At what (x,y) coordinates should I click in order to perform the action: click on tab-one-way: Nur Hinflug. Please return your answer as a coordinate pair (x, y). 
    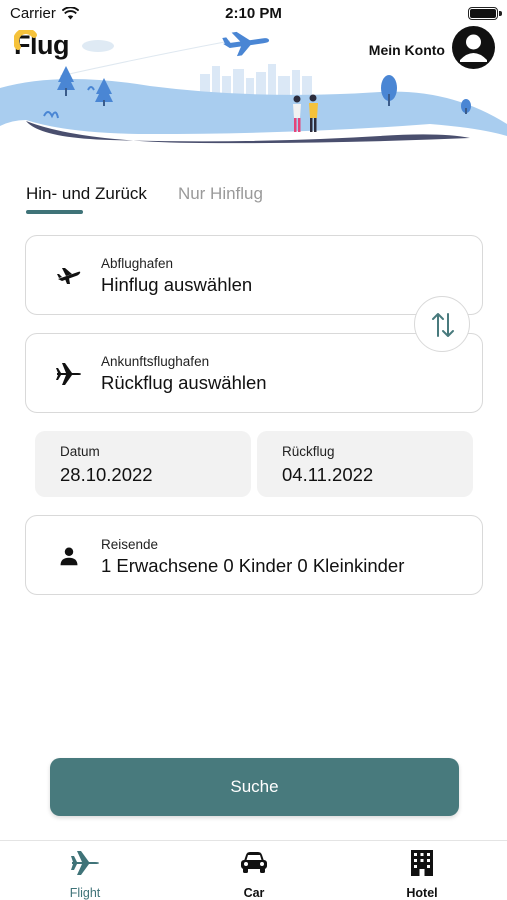
    Looking at the image, I should click on (220, 199).